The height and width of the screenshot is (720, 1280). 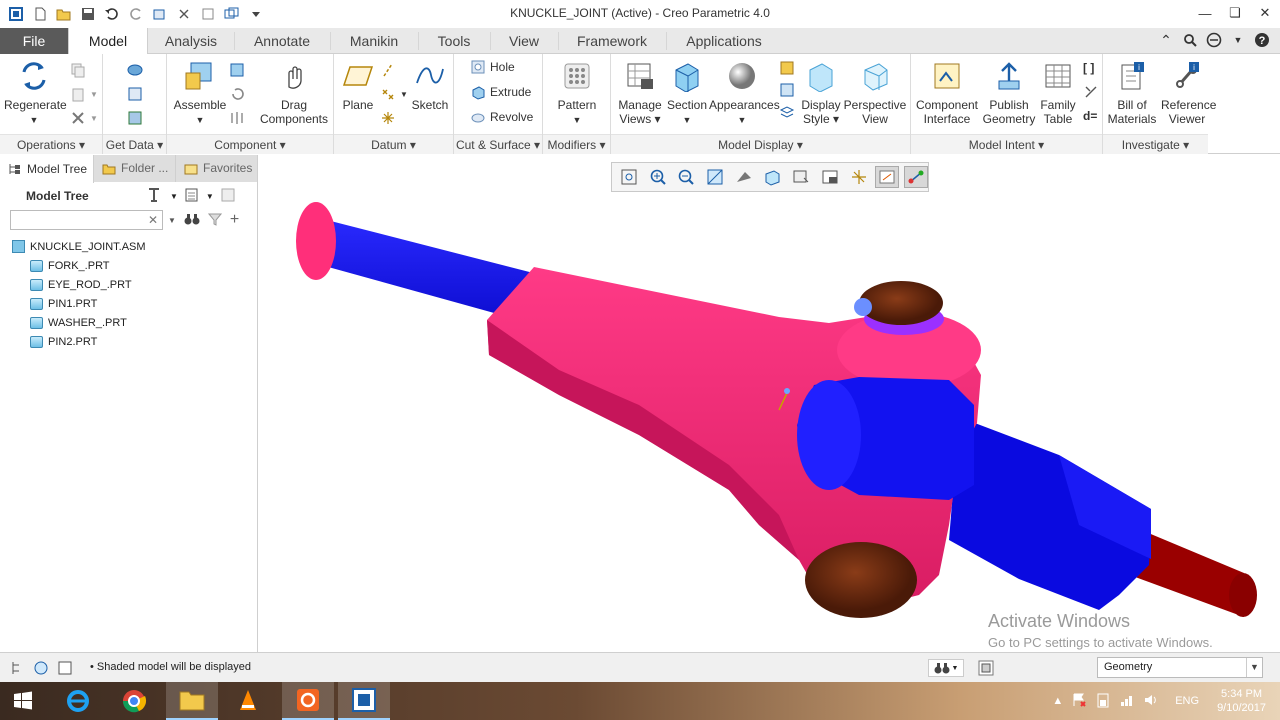 I want to click on perspective-view-button: Perspective View, so click(x=875, y=92).